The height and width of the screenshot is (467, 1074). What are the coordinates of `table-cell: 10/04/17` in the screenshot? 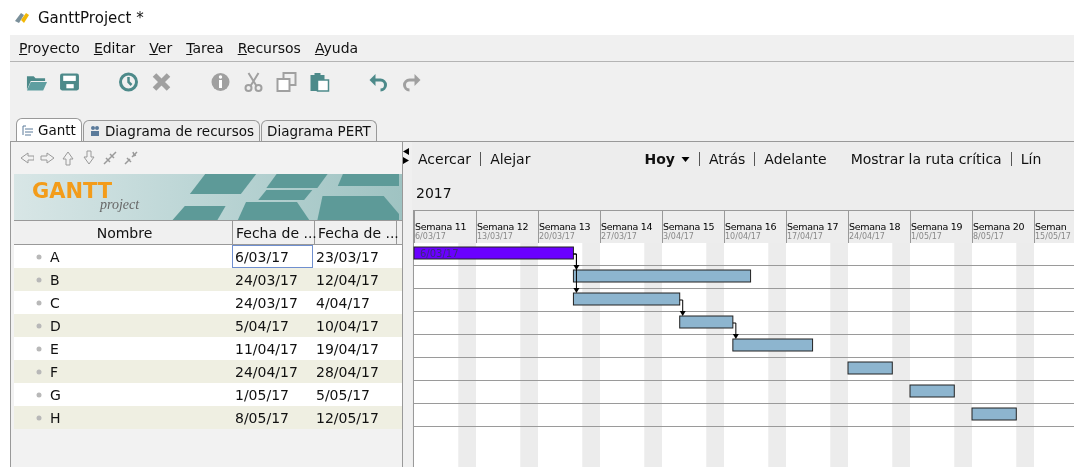 It's located at (353, 325).